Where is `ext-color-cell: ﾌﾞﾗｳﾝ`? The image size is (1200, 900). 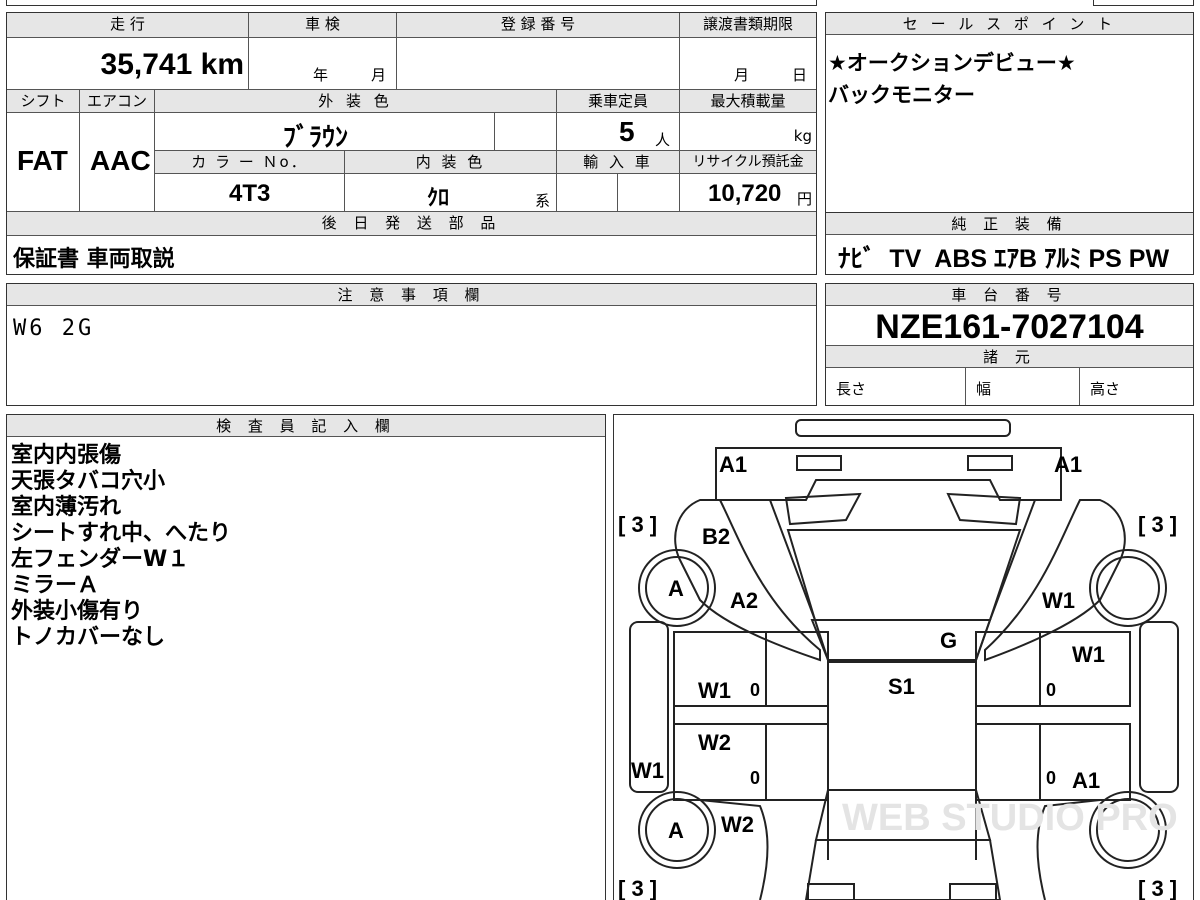
ext-color-cell: ﾌﾞﾗｳﾝ is located at coordinates (325, 132).